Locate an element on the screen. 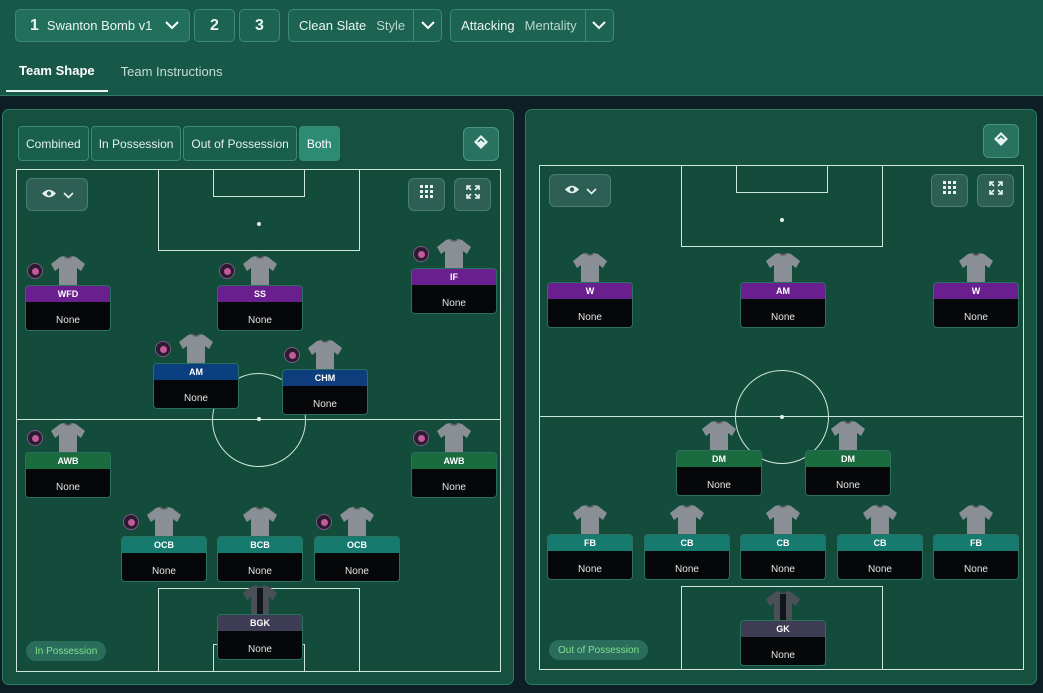  role-label: W is located at coordinates (976, 291).